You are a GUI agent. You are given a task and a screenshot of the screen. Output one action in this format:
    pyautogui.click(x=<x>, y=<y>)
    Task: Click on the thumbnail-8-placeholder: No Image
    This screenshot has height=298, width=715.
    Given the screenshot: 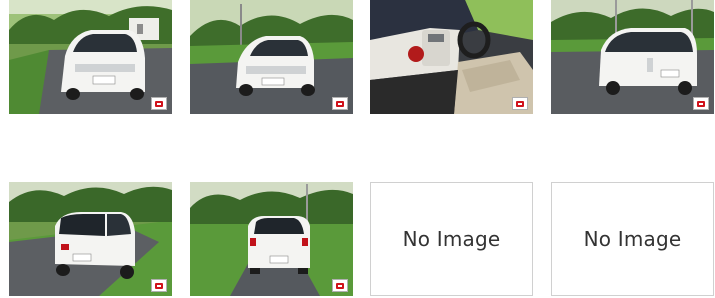 What is the action you would take?
    pyautogui.click(x=632, y=239)
    